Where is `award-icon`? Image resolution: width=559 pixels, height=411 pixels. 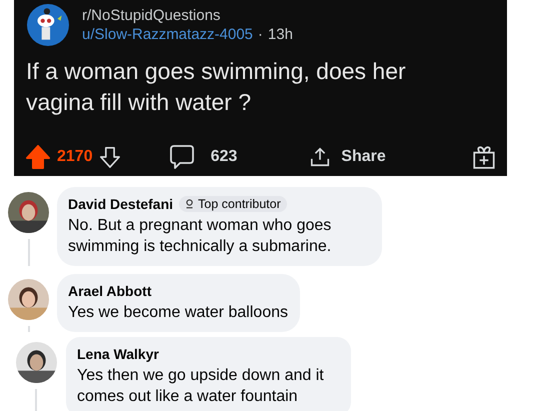 award-icon is located at coordinates (484, 157).